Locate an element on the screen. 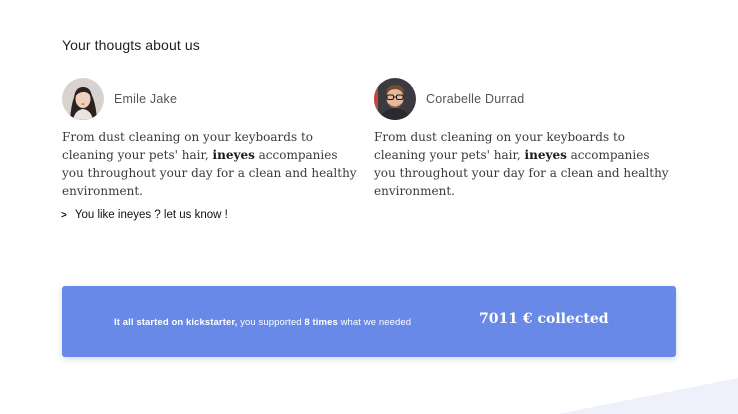 Image resolution: width=738 pixels, height=414 pixels. author-name: Corabelle Durrad is located at coordinates (475, 99).